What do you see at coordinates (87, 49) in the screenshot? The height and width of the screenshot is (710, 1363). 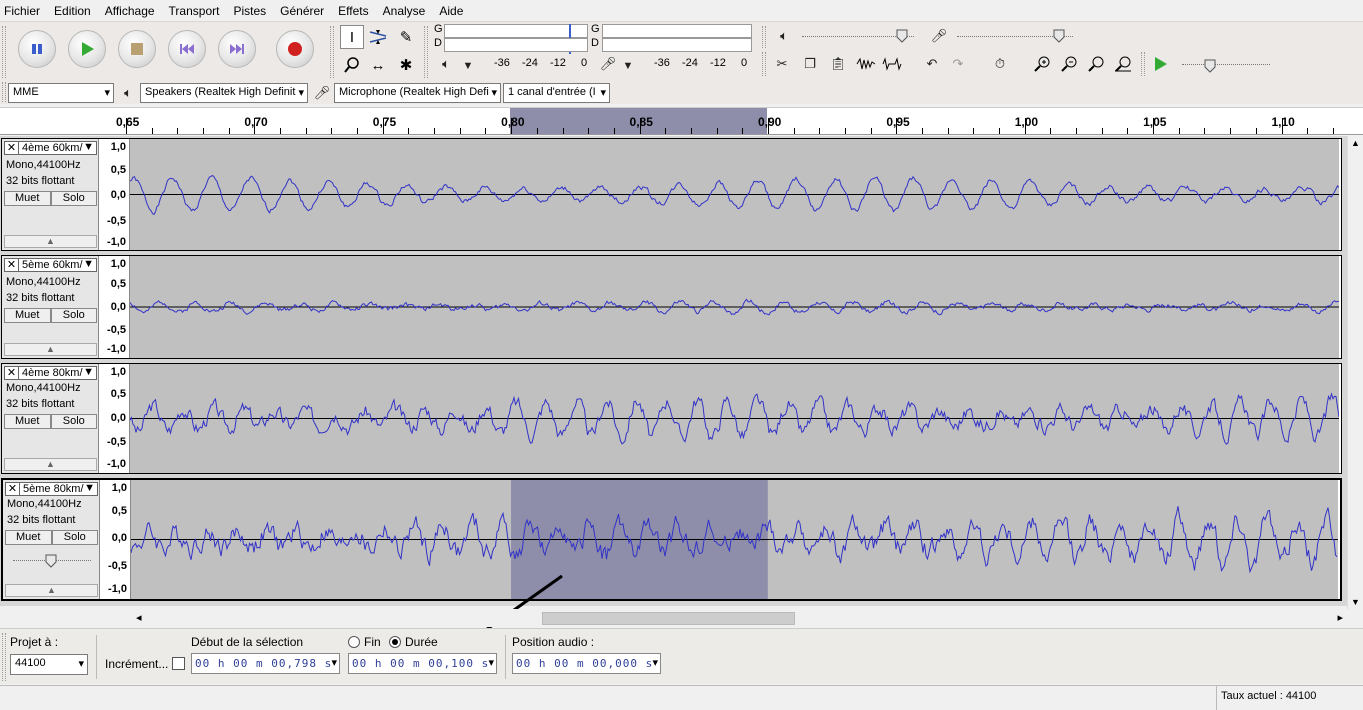 I see `play-button` at bounding box center [87, 49].